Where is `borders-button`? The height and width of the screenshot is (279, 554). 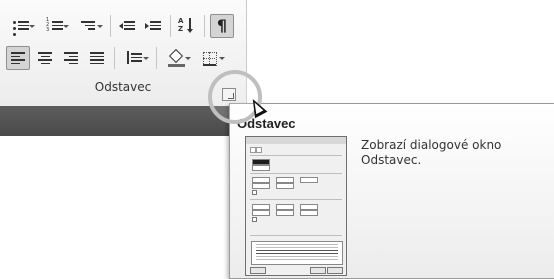
borders-button is located at coordinates (211, 58).